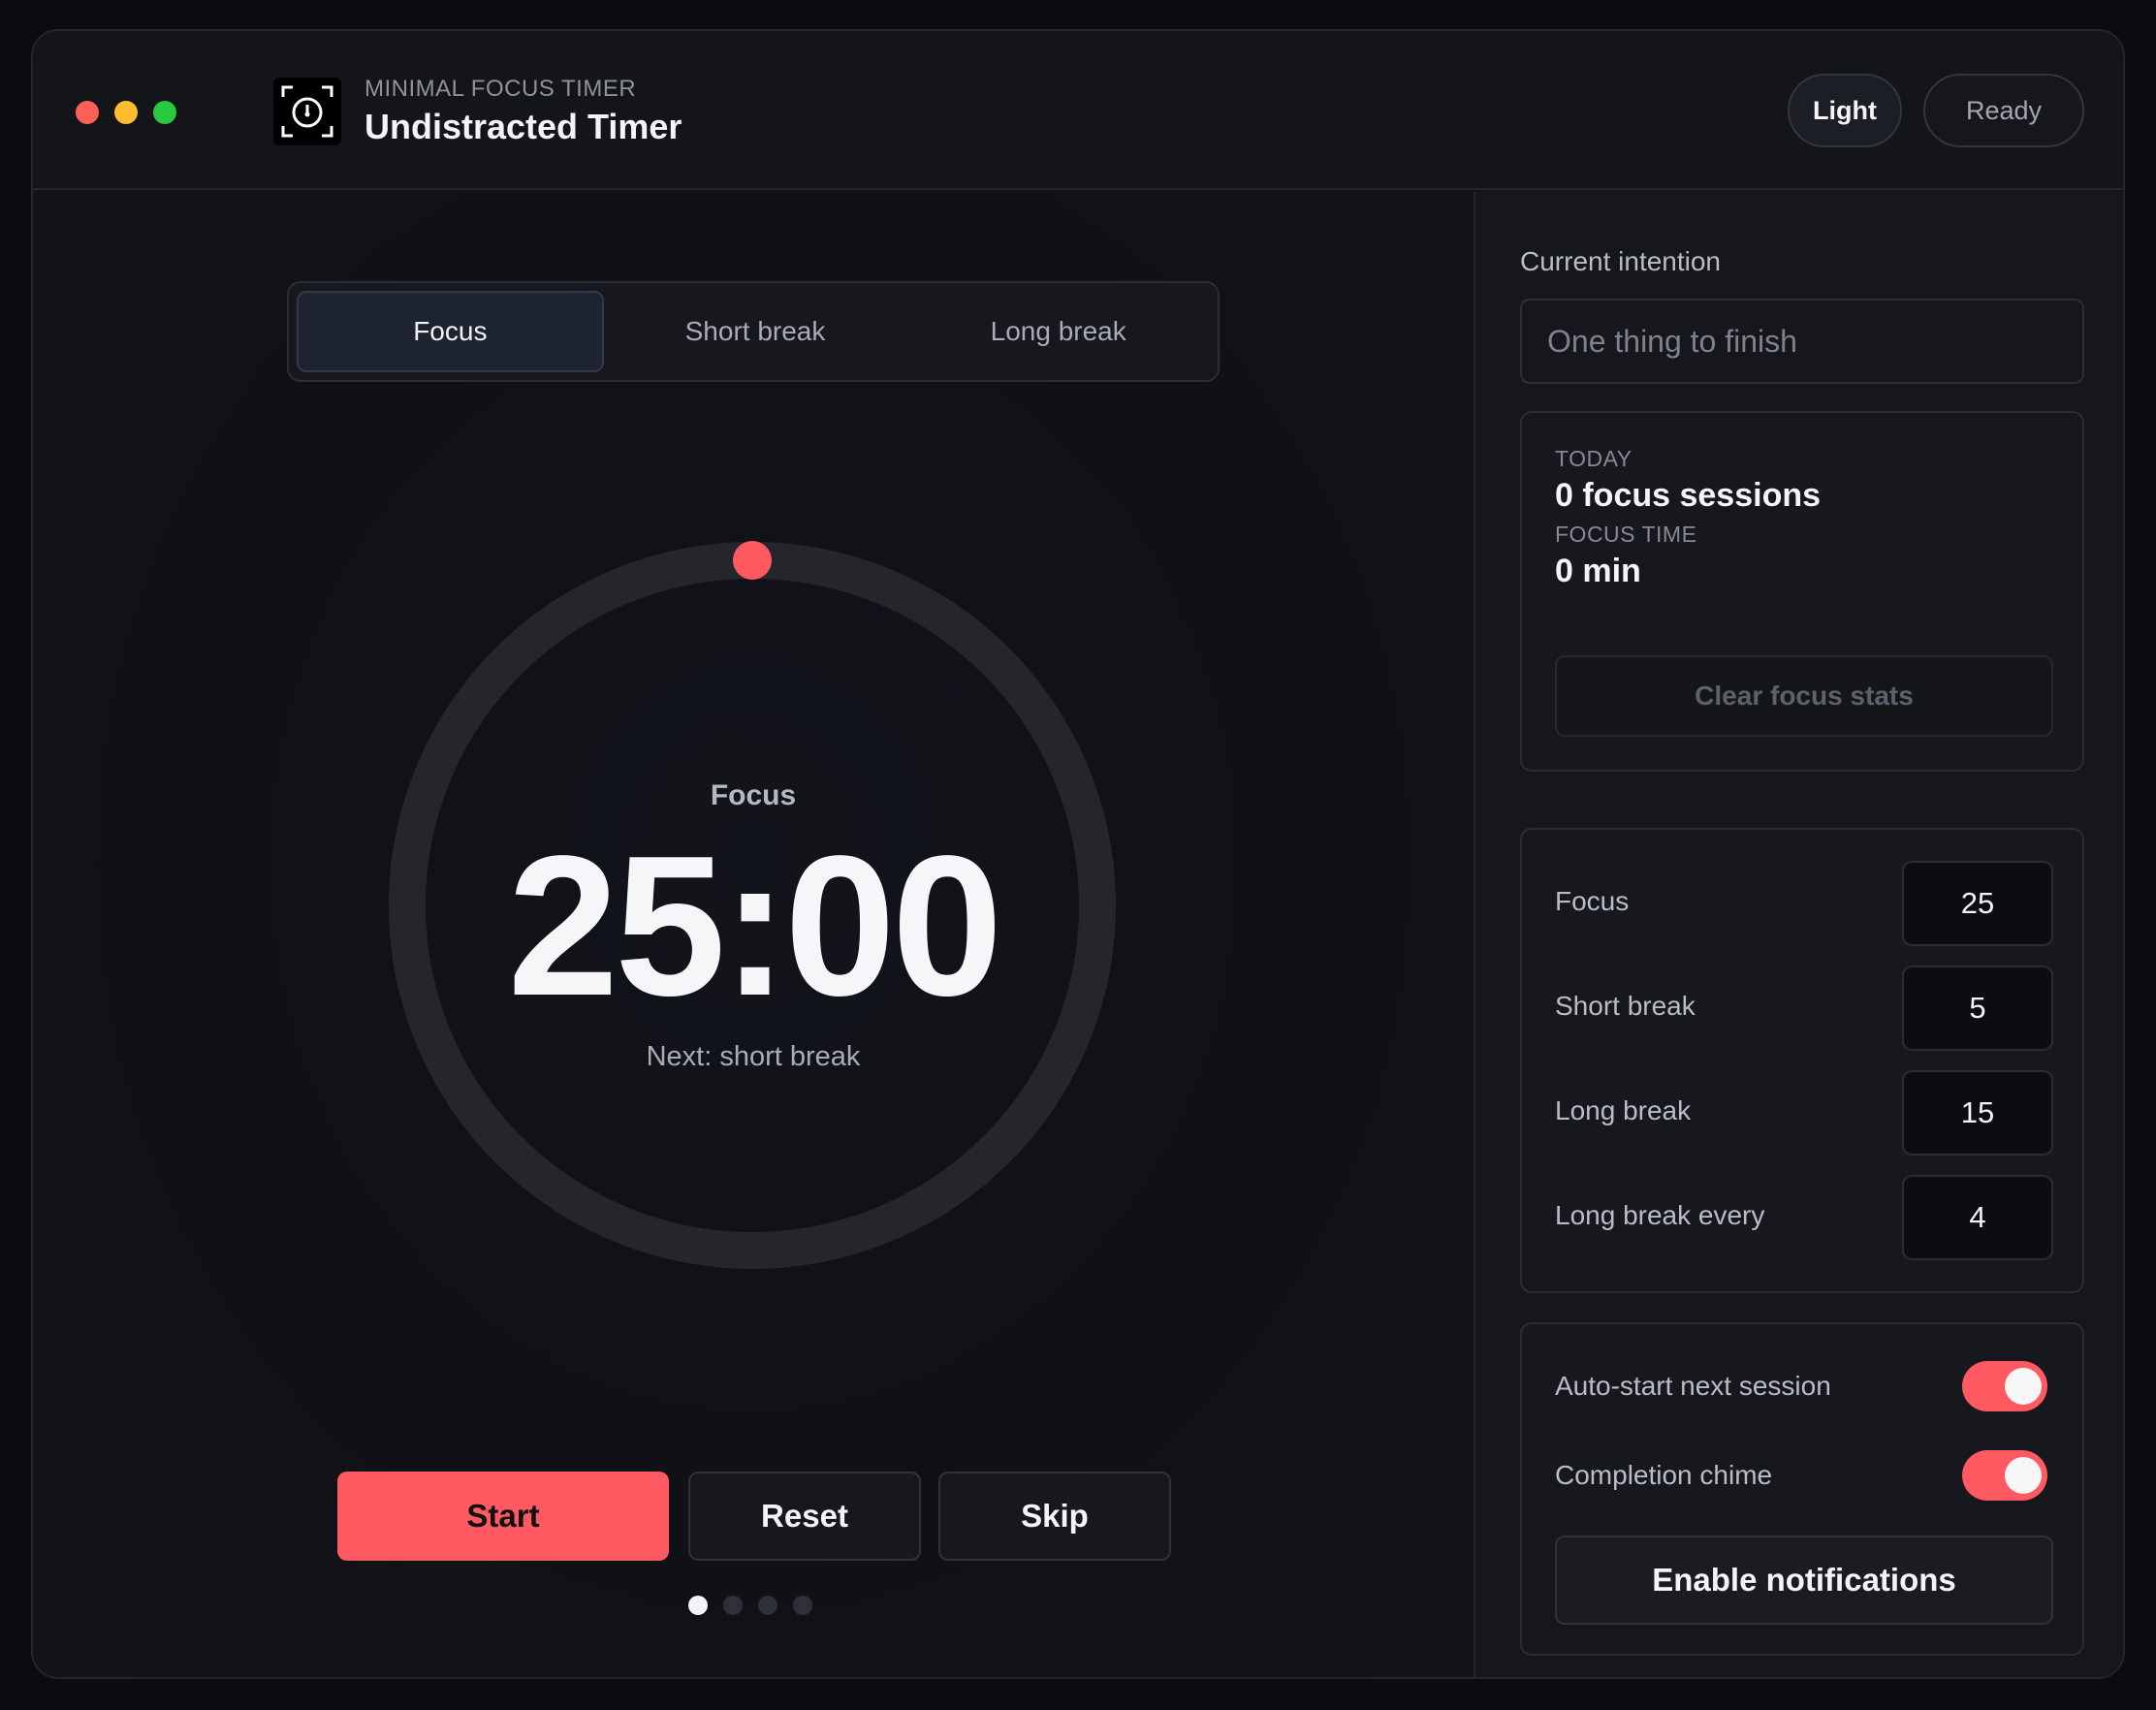  Describe the element at coordinates (1592, 901) in the screenshot. I see `duration-label: Focus` at that location.